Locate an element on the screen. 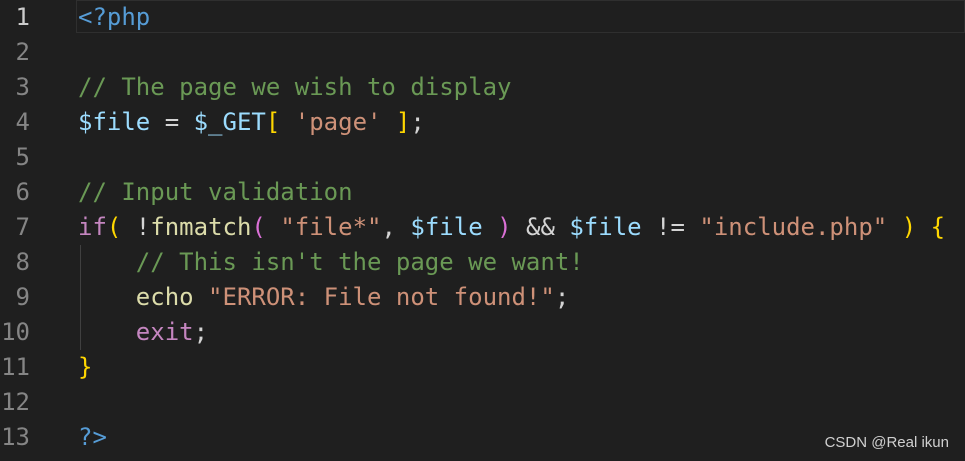 The height and width of the screenshot is (461, 965). code-token: if is located at coordinates (92, 227).